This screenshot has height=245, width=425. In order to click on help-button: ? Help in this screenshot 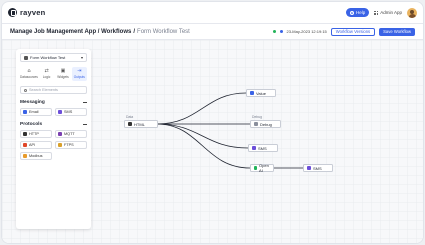, I will do `click(357, 12)`.